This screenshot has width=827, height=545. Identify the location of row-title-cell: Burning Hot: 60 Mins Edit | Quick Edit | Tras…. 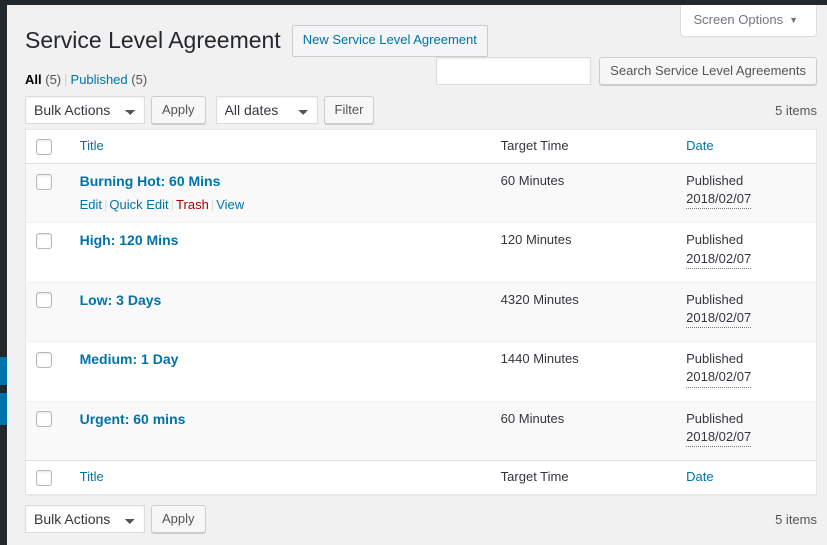
(280, 193).